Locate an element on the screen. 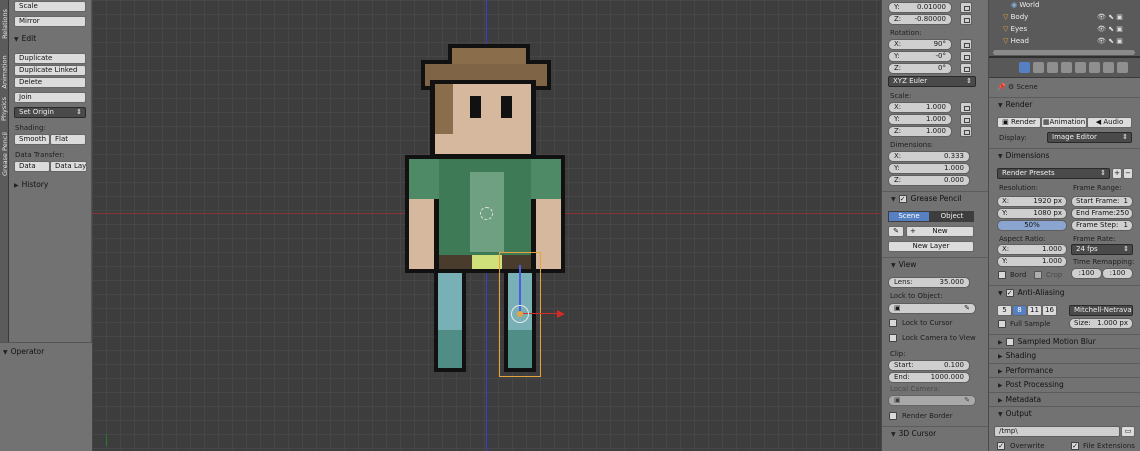 The height and width of the screenshot is (451, 1140). new-layer-button: New Layer is located at coordinates (931, 246).